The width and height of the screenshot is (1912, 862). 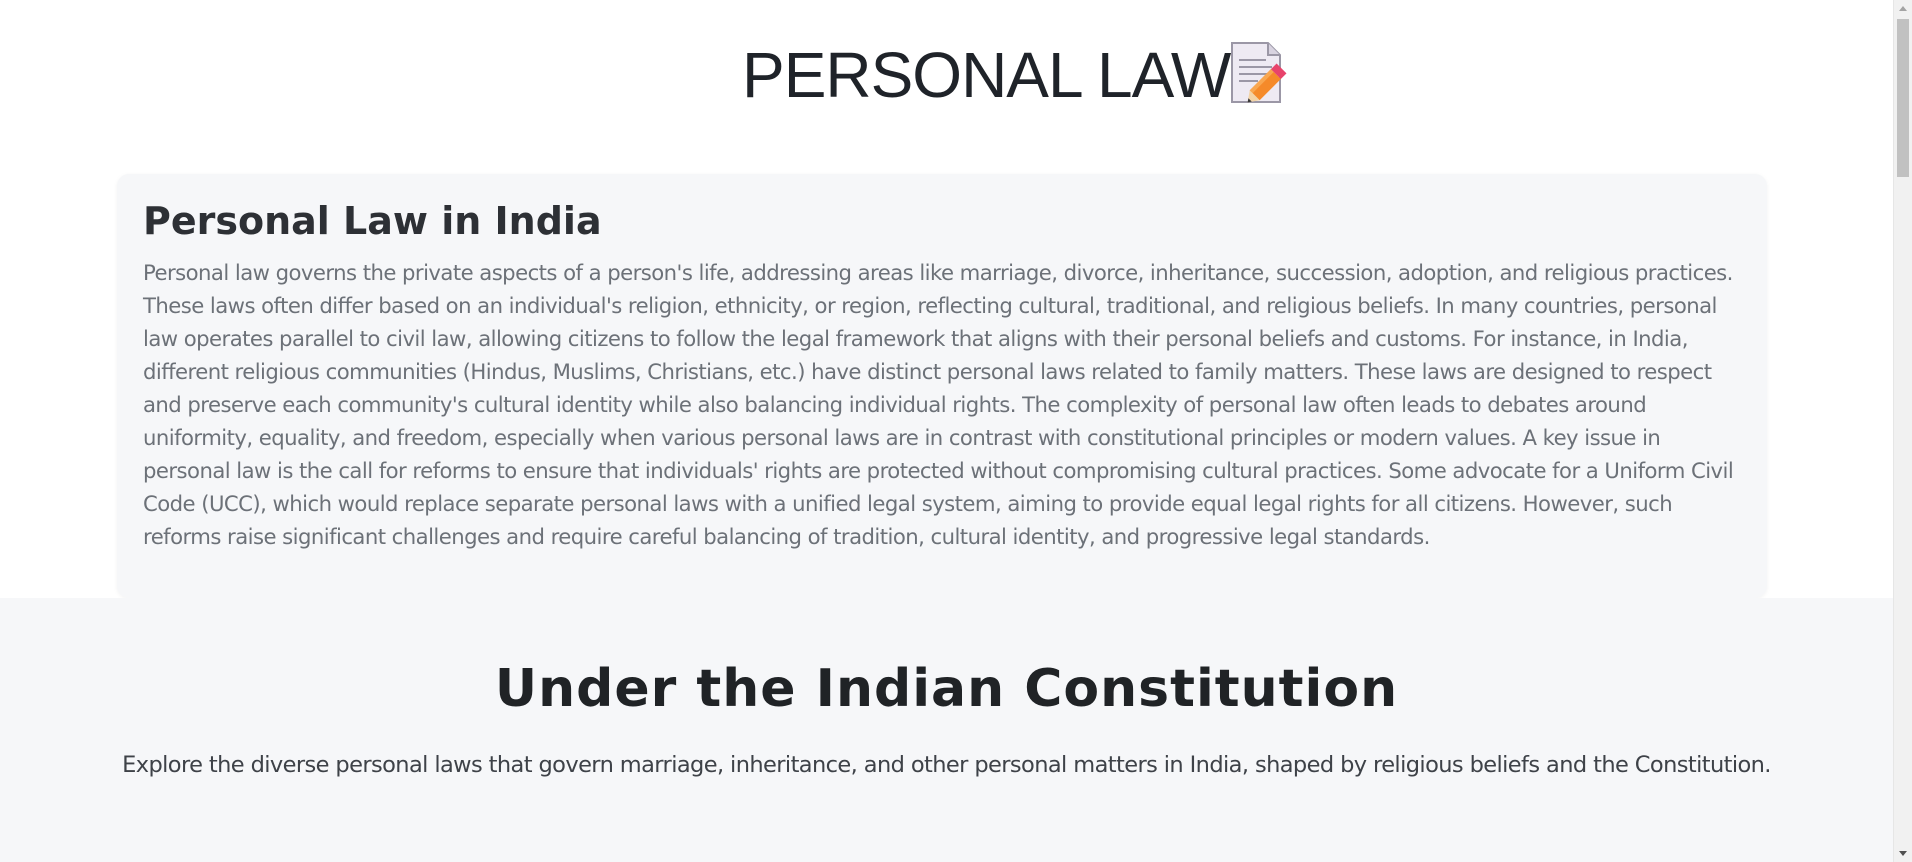 What do you see at coordinates (1903, 98) in the screenshot?
I see `scrollbar-thumb` at bounding box center [1903, 98].